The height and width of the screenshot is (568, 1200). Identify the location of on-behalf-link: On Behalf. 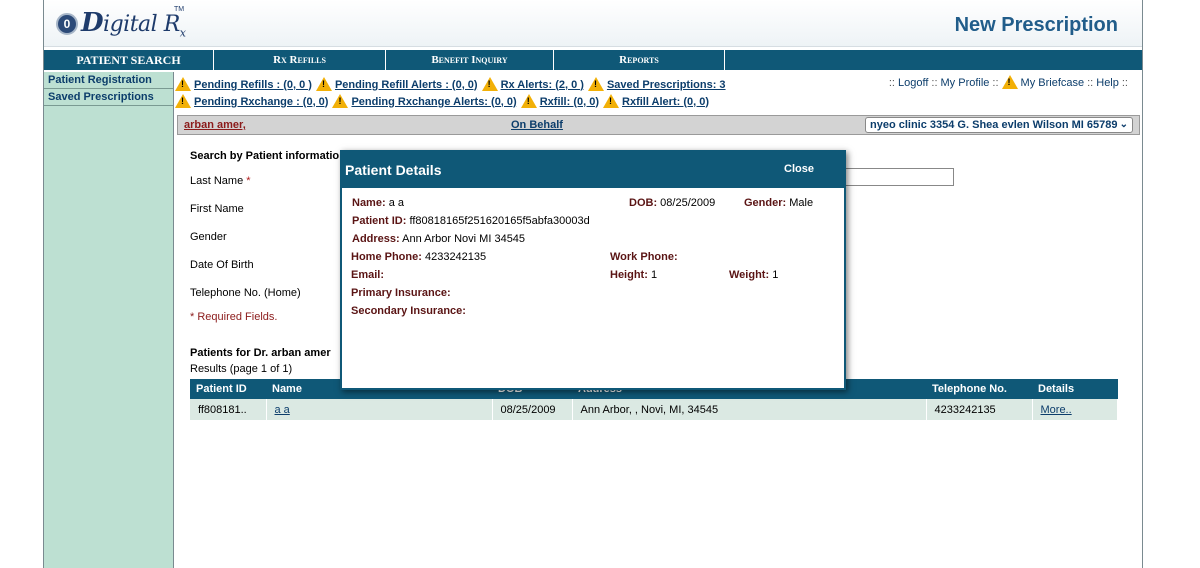
(537, 125).